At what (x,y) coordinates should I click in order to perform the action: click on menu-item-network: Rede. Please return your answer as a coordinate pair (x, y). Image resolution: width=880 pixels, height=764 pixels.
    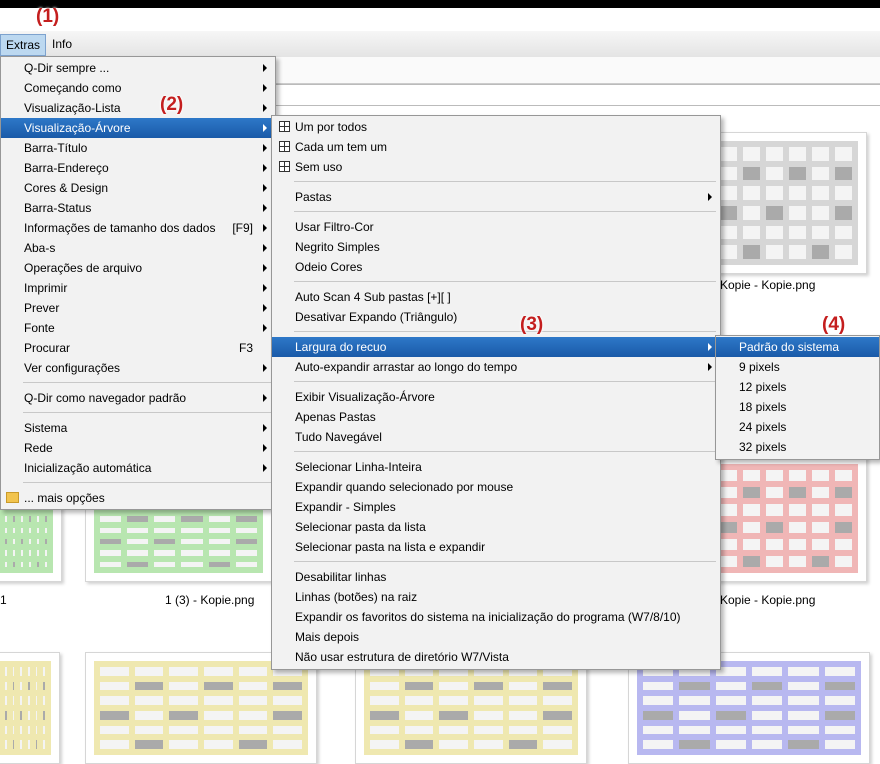
    Looking at the image, I should click on (138, 448).